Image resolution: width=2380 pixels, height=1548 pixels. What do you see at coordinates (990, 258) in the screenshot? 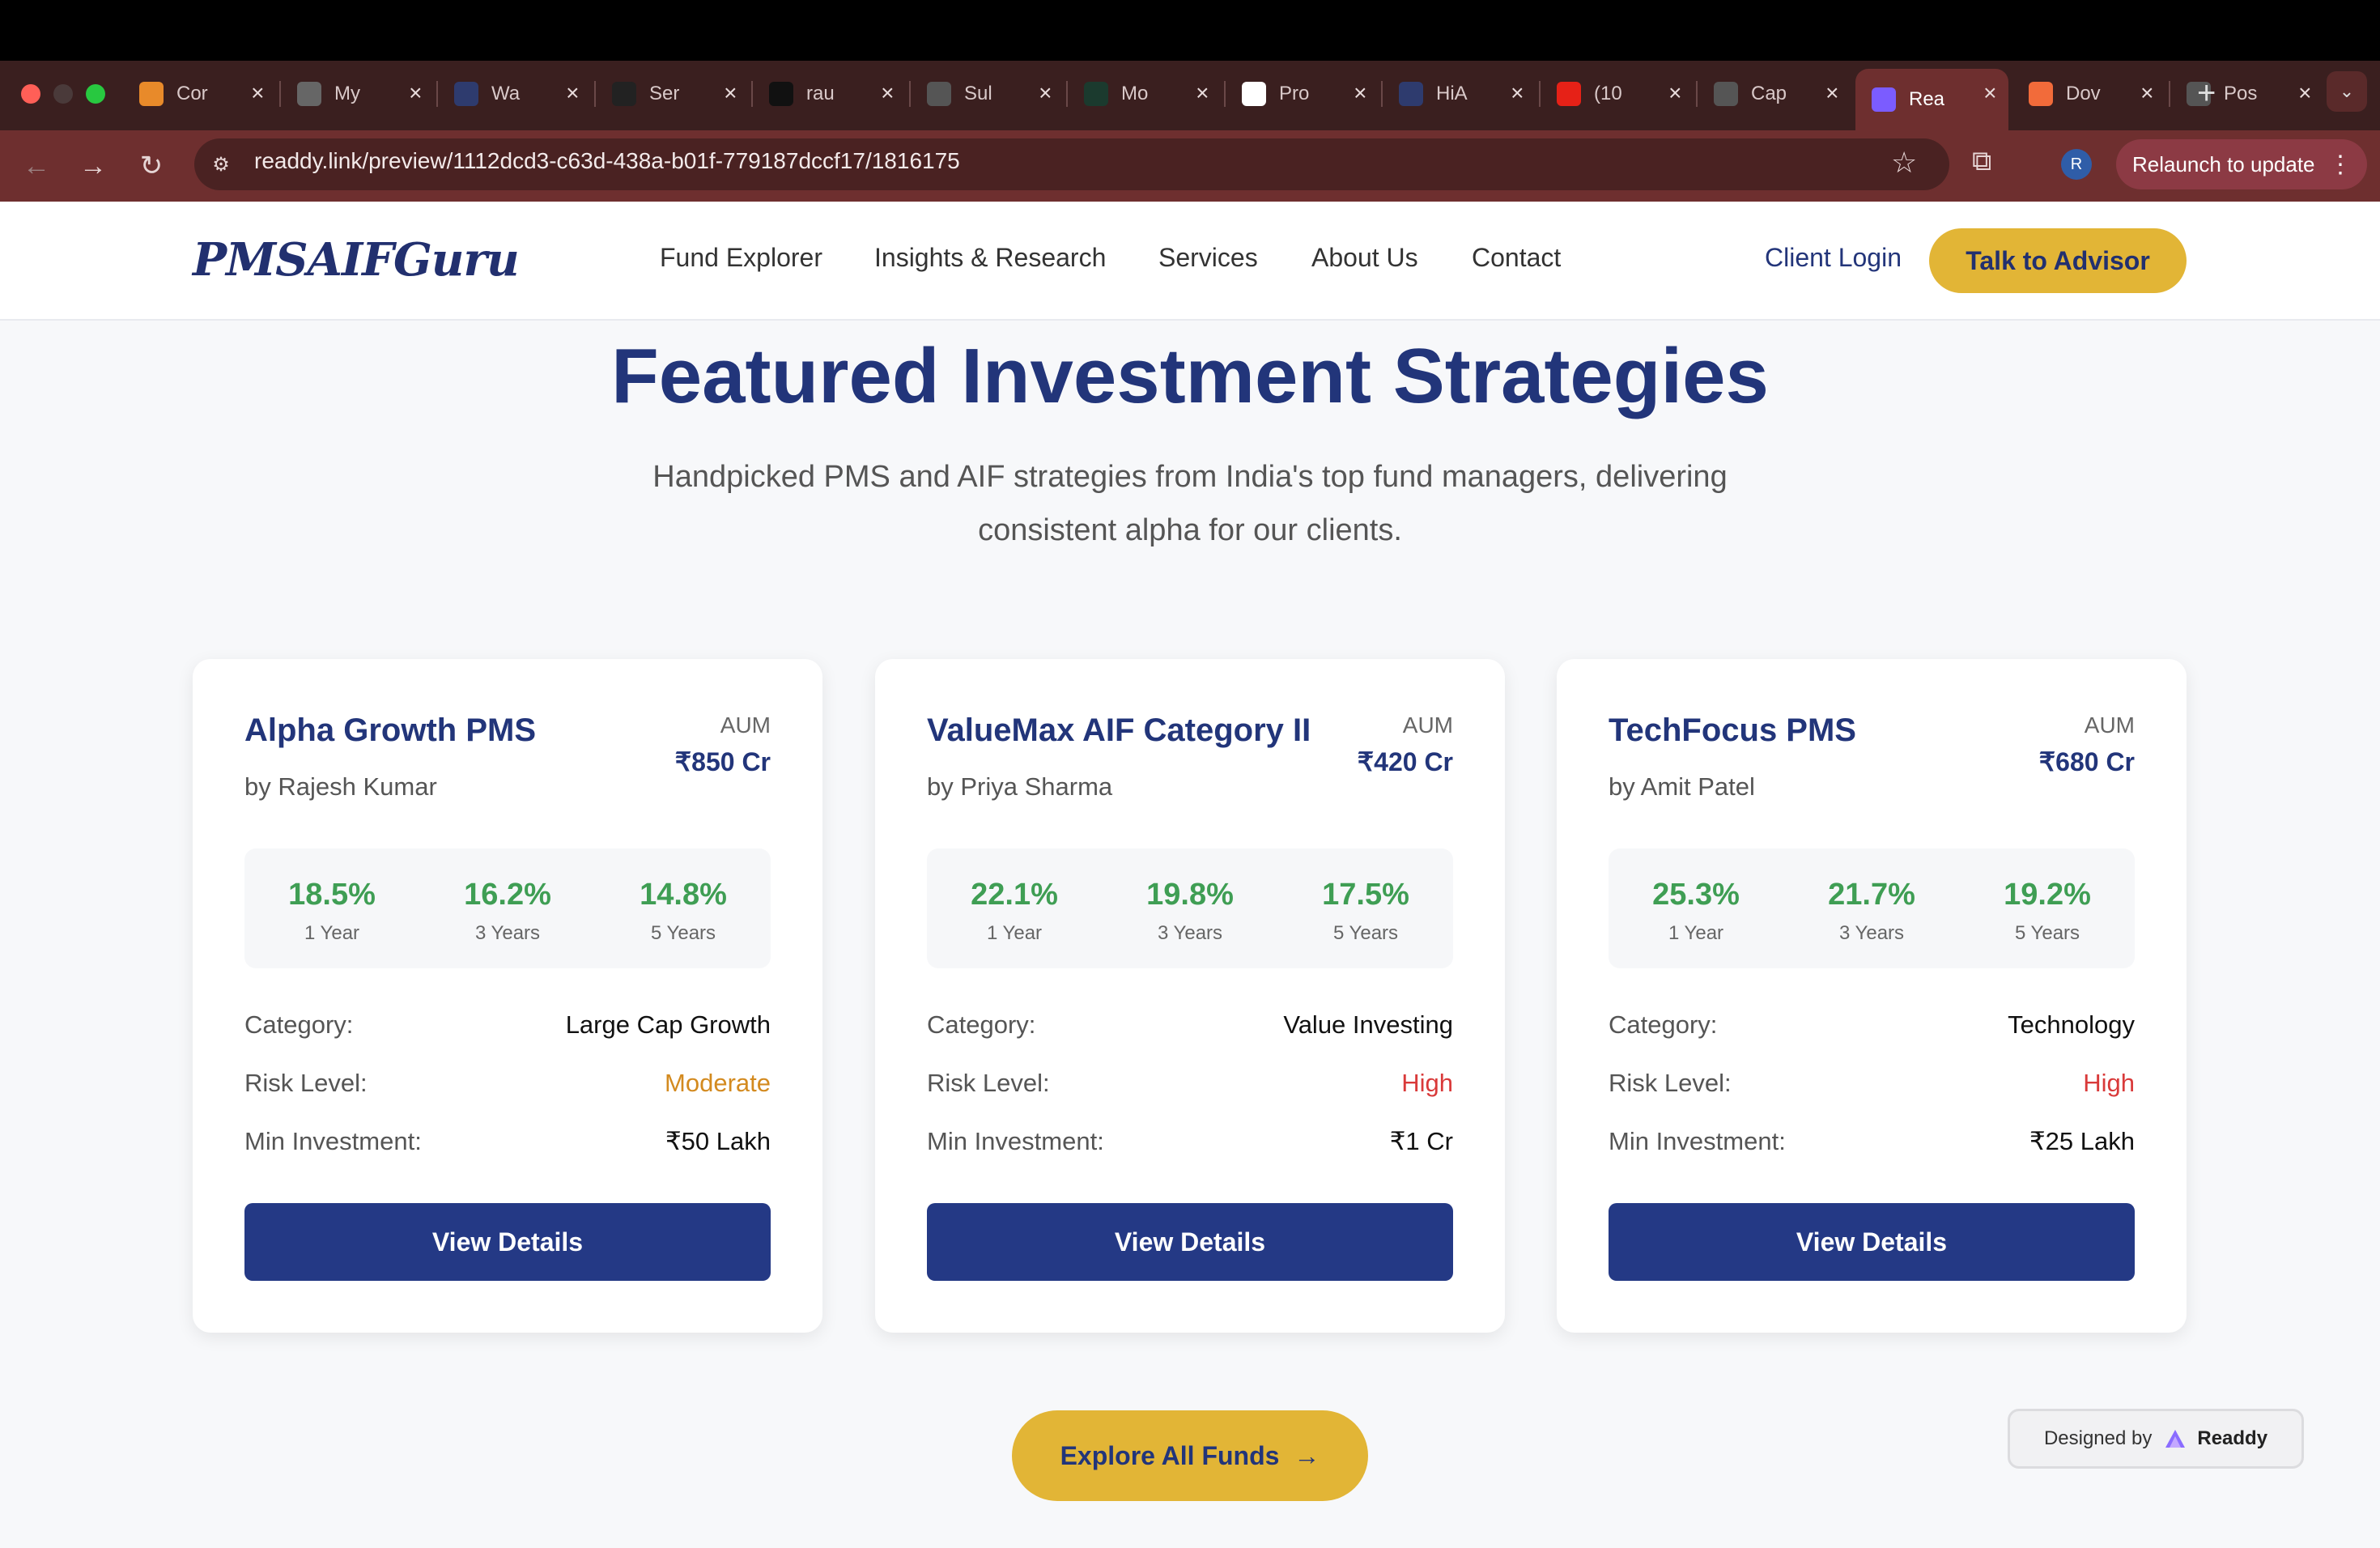
I see `nav-insights-research: Insights & Research` at bounding box center [990, 258].